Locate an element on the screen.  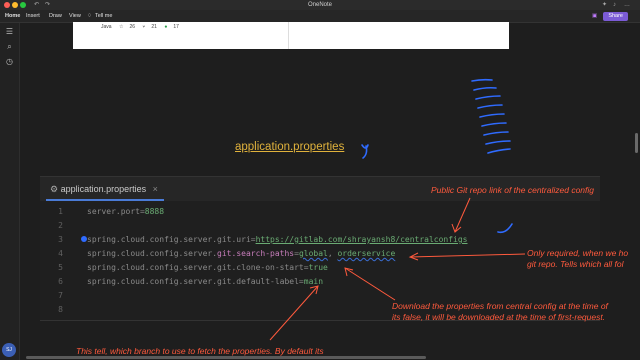
code-token: main is located at coordinates (313, 281).